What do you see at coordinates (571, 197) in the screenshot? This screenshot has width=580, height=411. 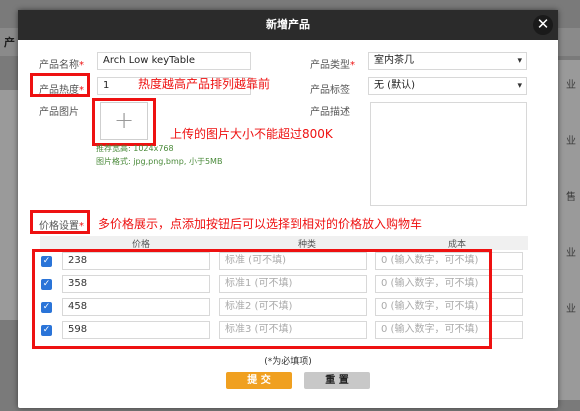 I see `background-right-text-3: 售` at bounding box center [571, 197].